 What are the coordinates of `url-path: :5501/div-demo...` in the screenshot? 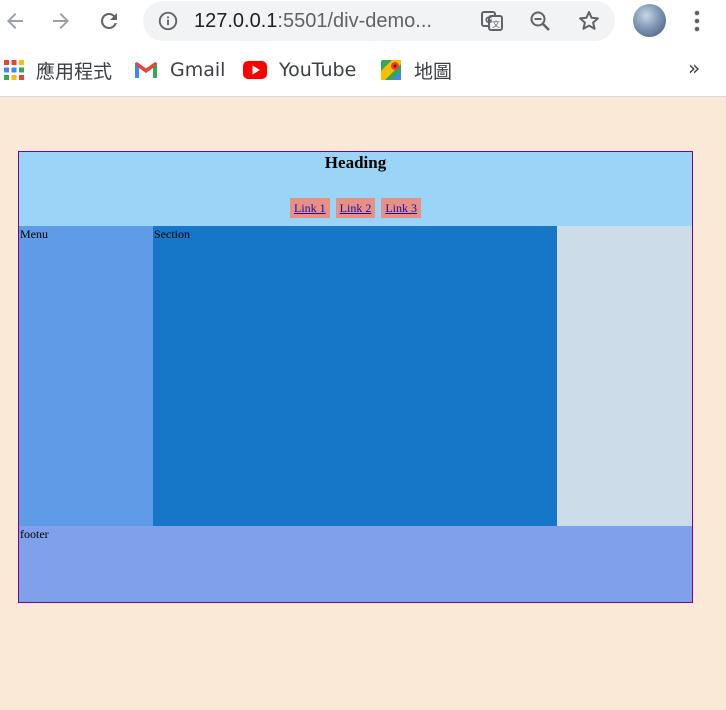 It's located at (354, 21).